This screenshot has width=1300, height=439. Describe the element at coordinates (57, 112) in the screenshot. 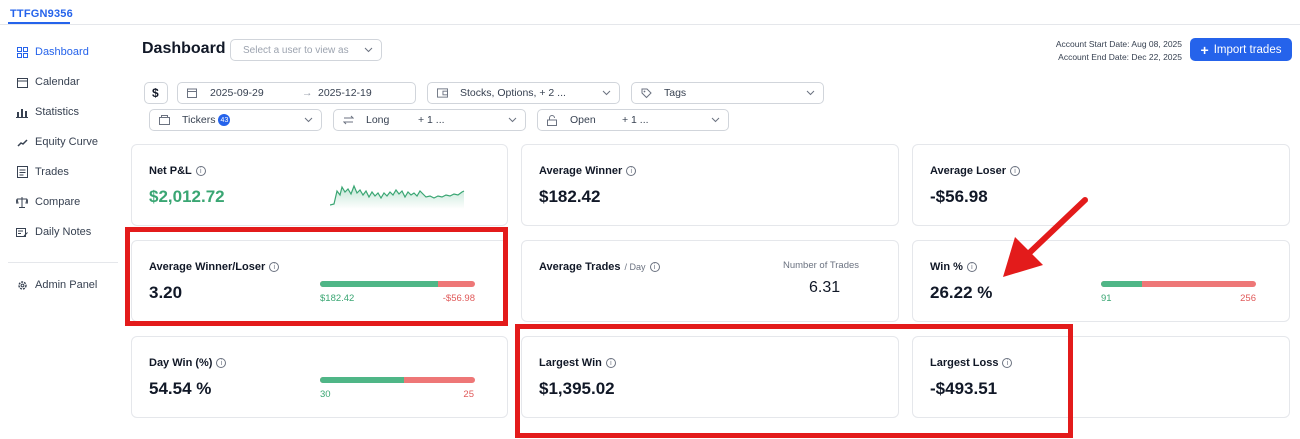

I see `sidebar-item-label: Statistics` at that location.